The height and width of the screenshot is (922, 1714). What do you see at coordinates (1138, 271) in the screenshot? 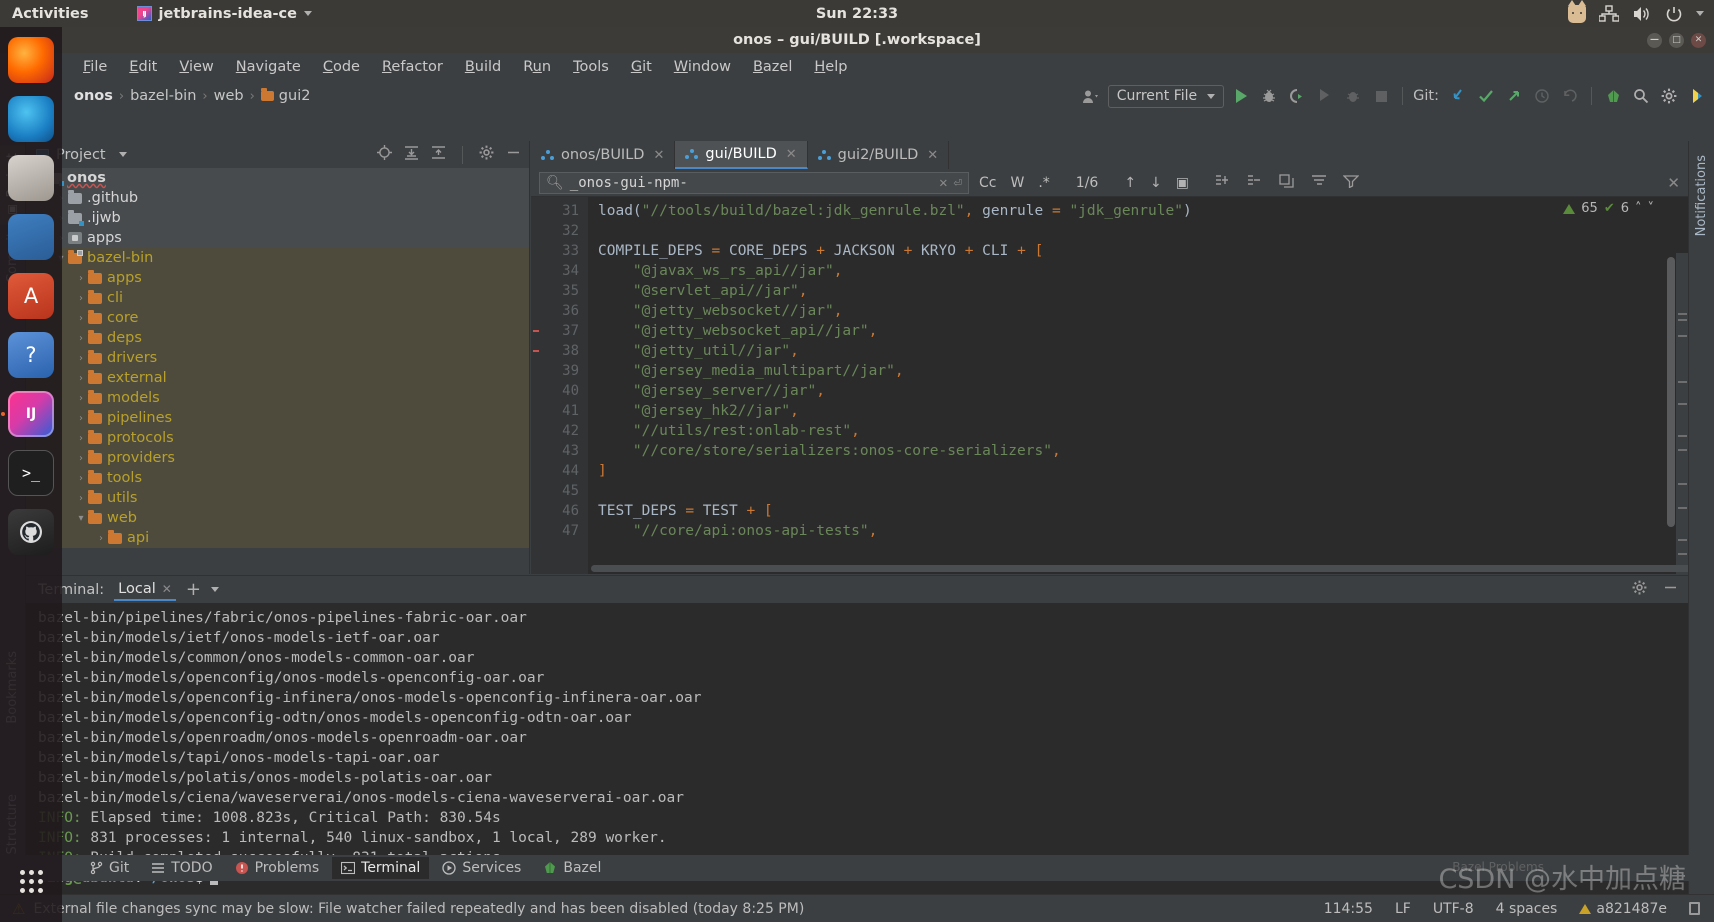
I see `code-line: "@javax_ws_rs_api//jar",` at bounding box center [1138, 271].